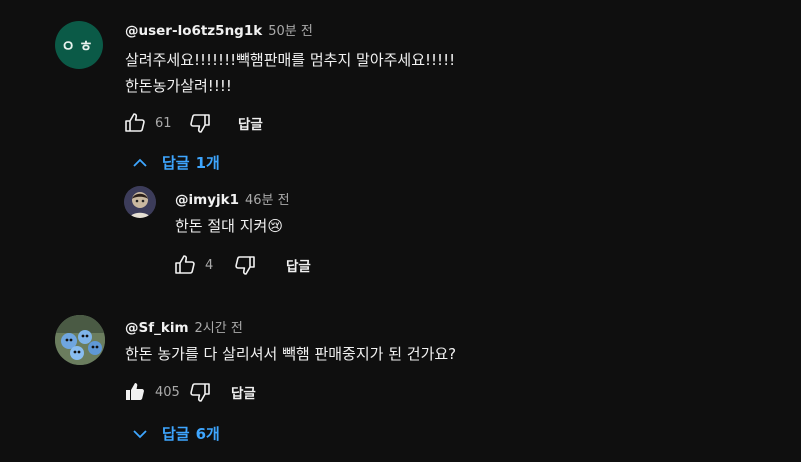  Describe the element at coordinates (140, 433) in the screenshot. I see `chevron-down-icon` at that location.